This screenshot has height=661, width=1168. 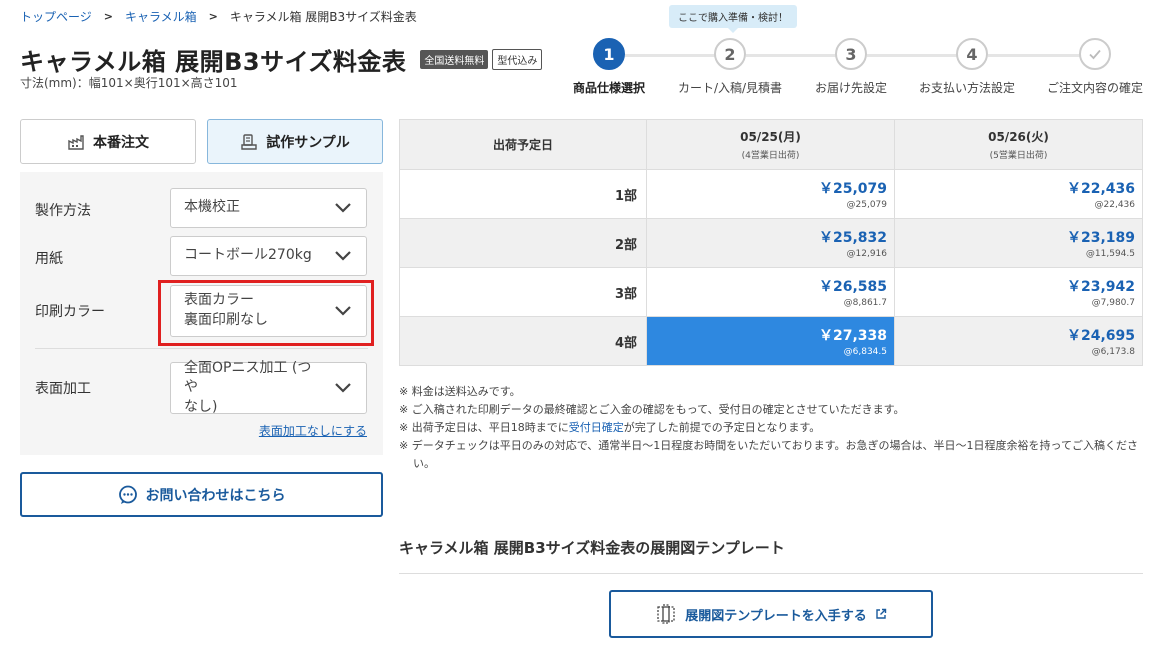 I want to click on sample-order-label: 試作サンプル, so click(x=308, y=142).